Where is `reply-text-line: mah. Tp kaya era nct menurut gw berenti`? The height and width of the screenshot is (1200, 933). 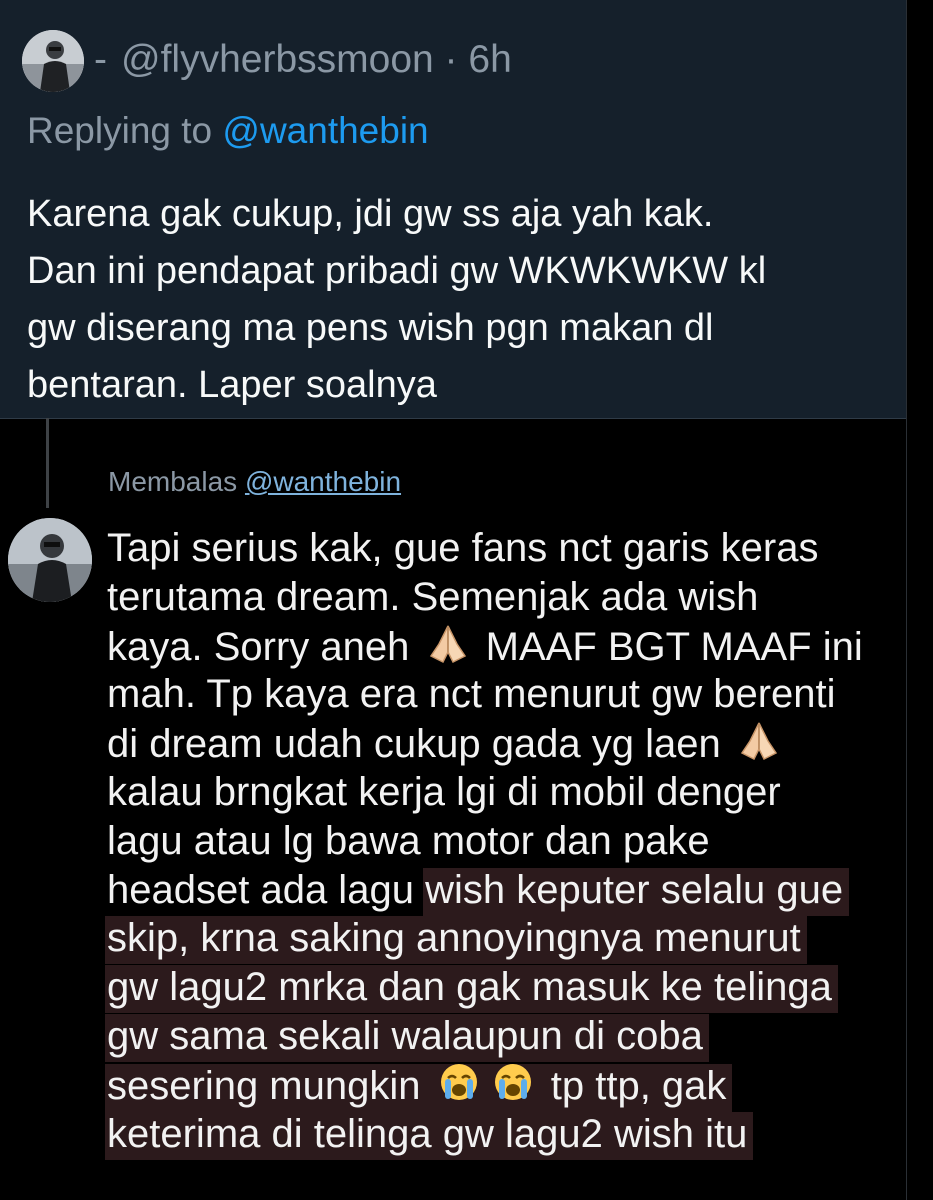
reply-text-line: mah. Tp kaya era nct menurut gw berenti is located at coordinates (471, 694).